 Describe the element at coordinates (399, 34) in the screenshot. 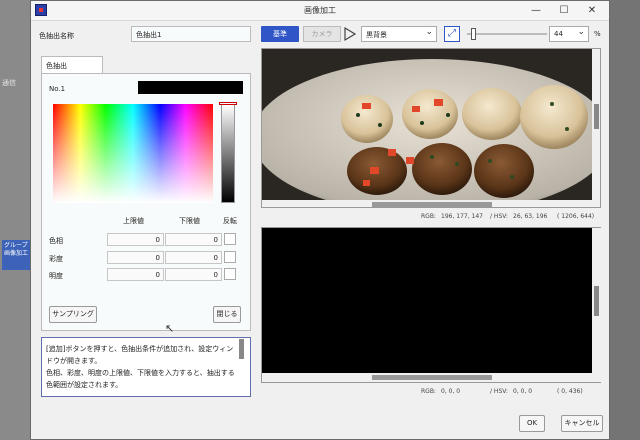

I see `background-select: 黒背景 ⌄` at that location.